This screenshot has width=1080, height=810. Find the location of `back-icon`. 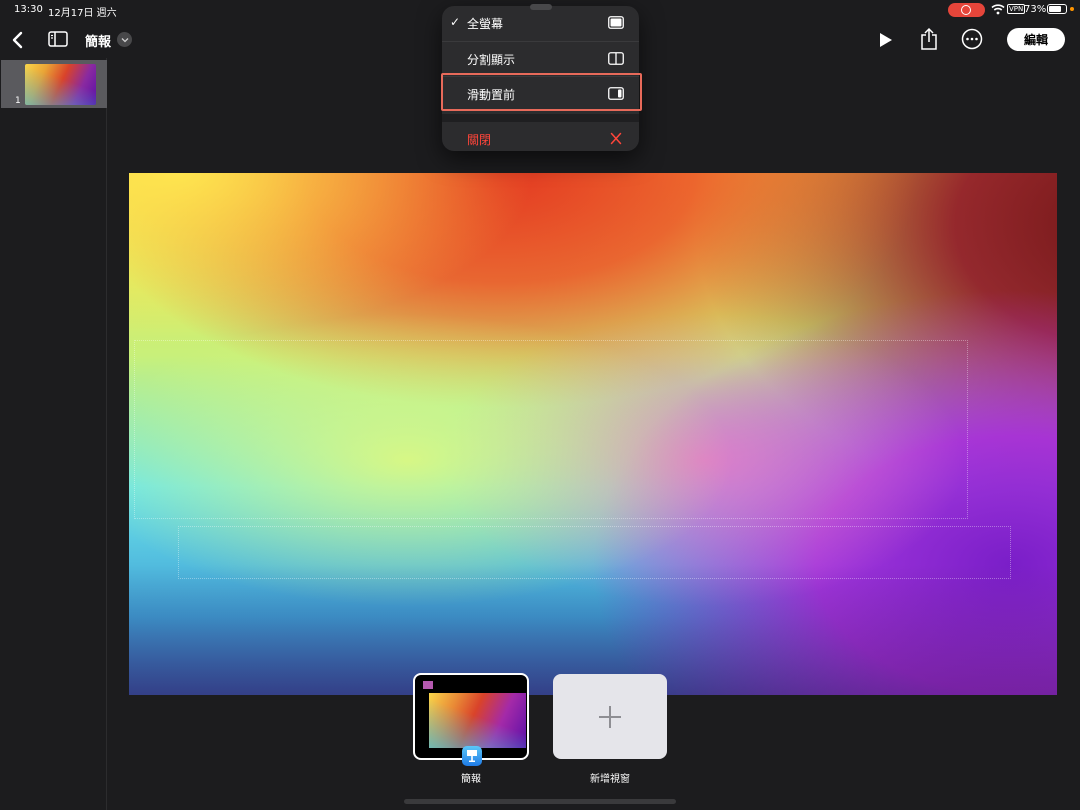

back-icon is located at coordinates (17, 40).